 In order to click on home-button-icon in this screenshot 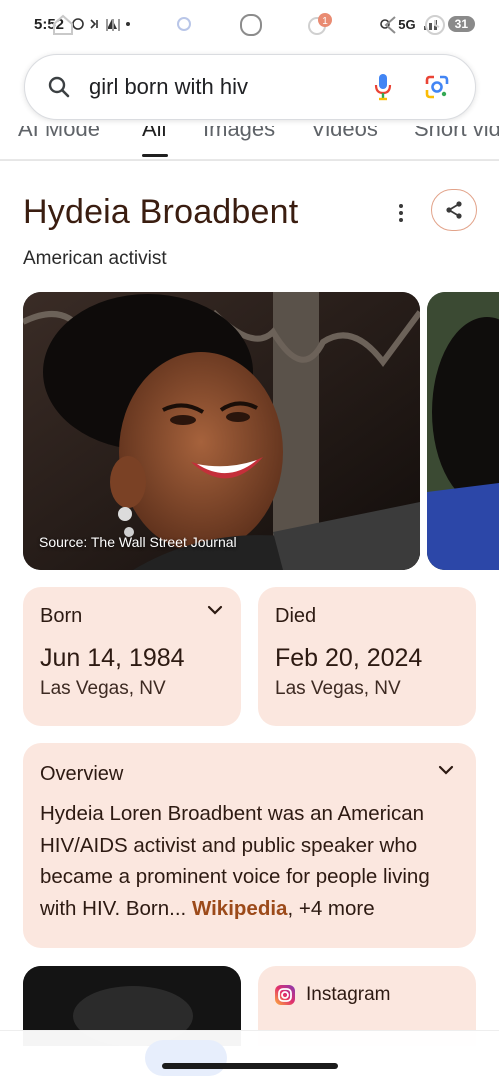, I will do `click(251, 25)`.